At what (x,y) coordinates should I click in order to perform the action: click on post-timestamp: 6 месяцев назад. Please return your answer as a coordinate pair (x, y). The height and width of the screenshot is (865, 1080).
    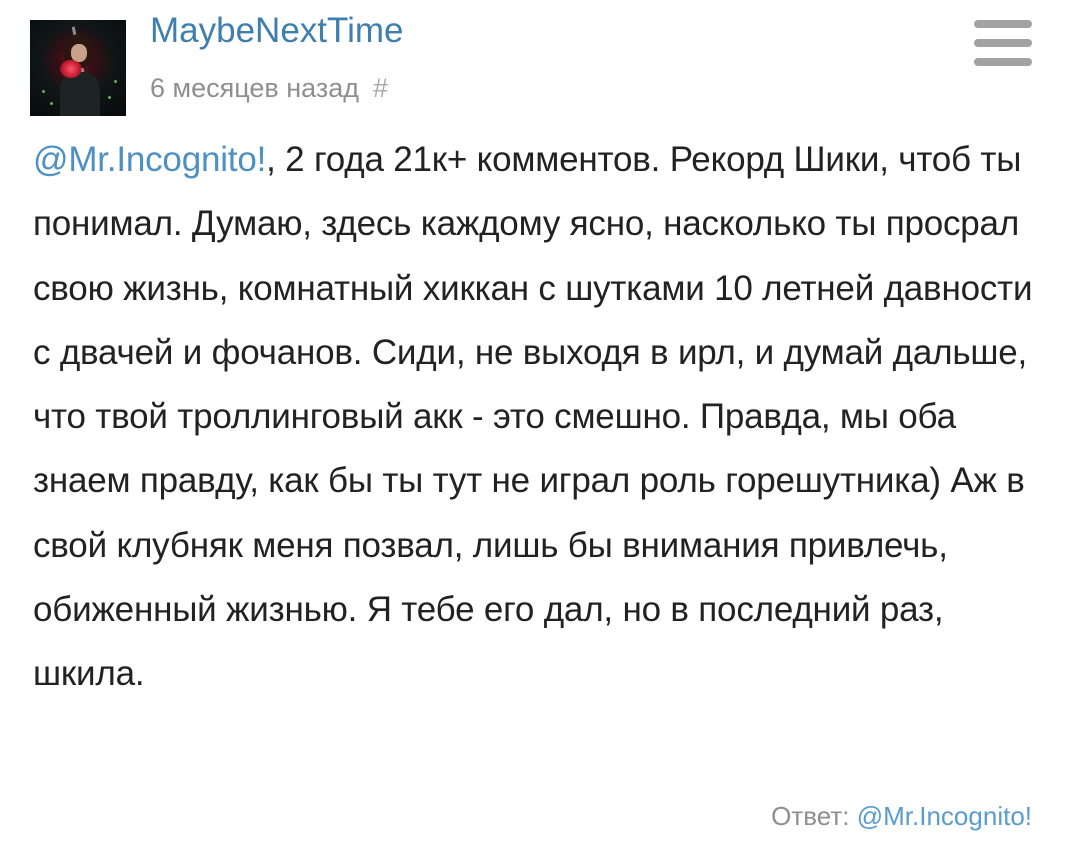
    Looking at the image, I should click on (255, 88).